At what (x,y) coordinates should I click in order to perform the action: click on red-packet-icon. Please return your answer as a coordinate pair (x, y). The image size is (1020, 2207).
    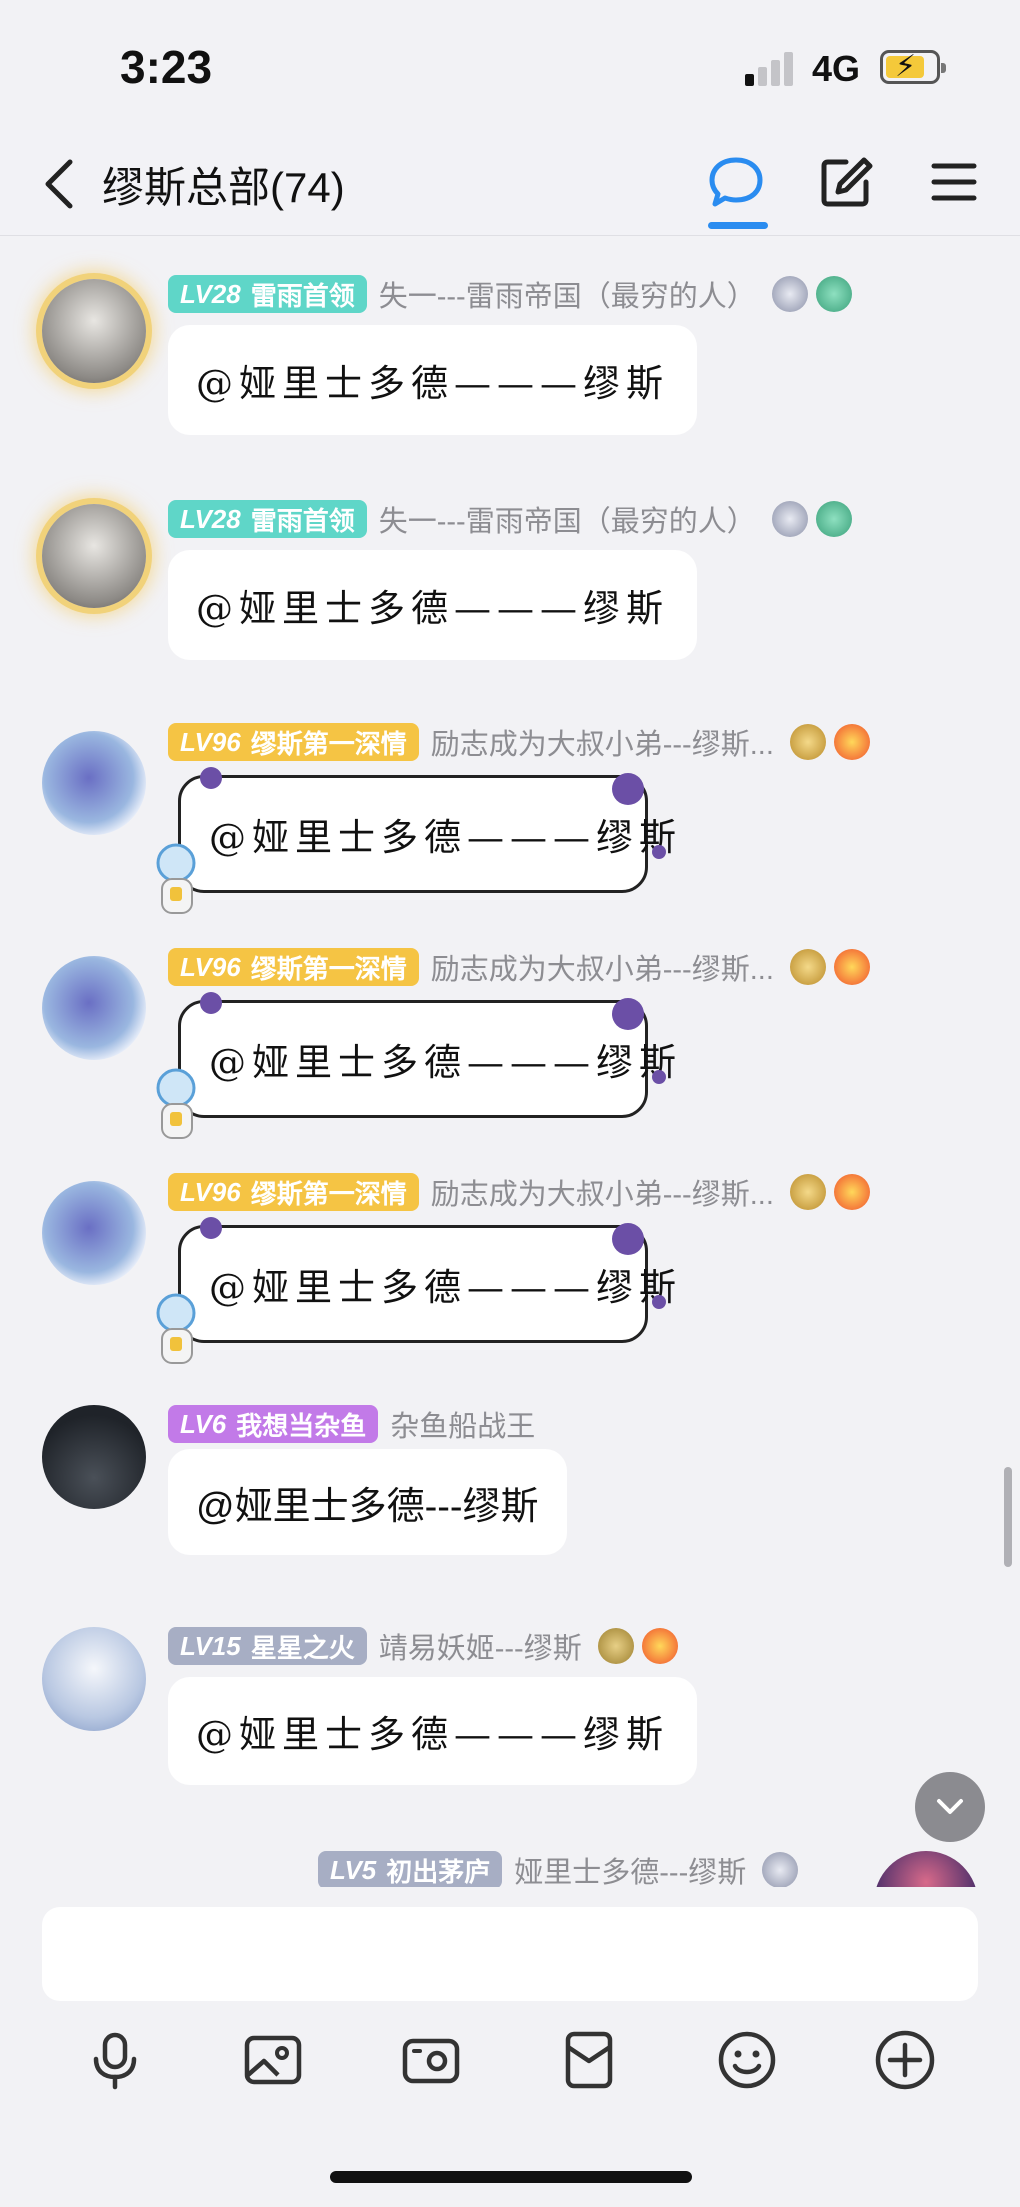
    Looking at the image, I should click on (589, 2060).